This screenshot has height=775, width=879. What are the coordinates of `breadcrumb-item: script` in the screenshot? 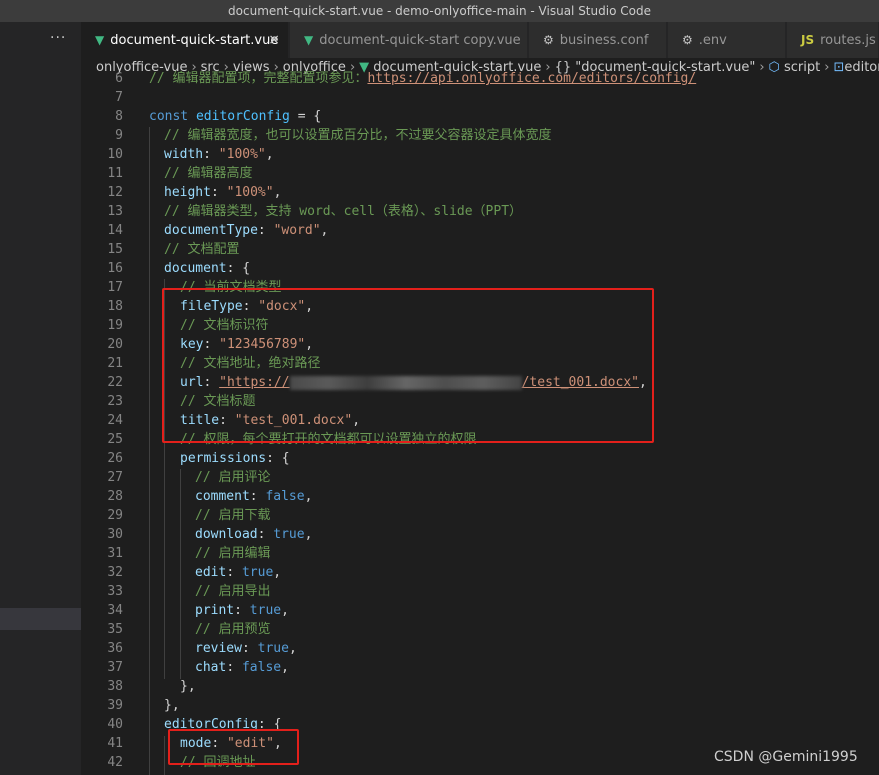 It's located at (802, 67).